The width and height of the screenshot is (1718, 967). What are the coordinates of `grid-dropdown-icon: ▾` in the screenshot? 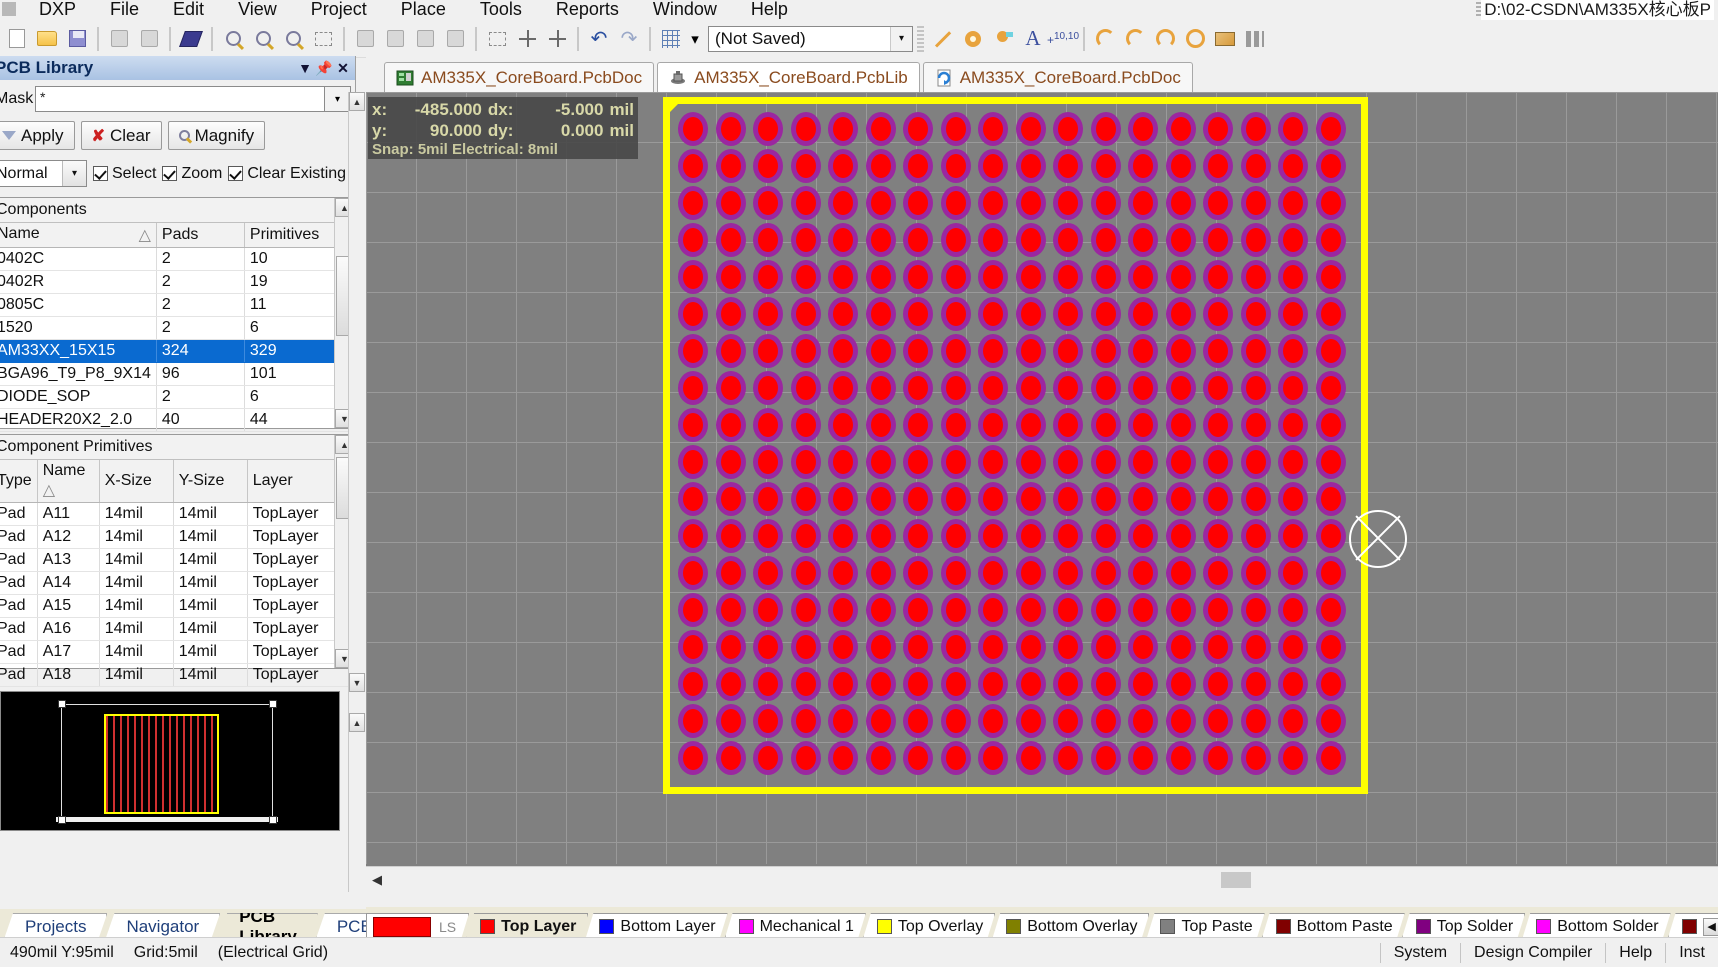 It's located at (695, 39).